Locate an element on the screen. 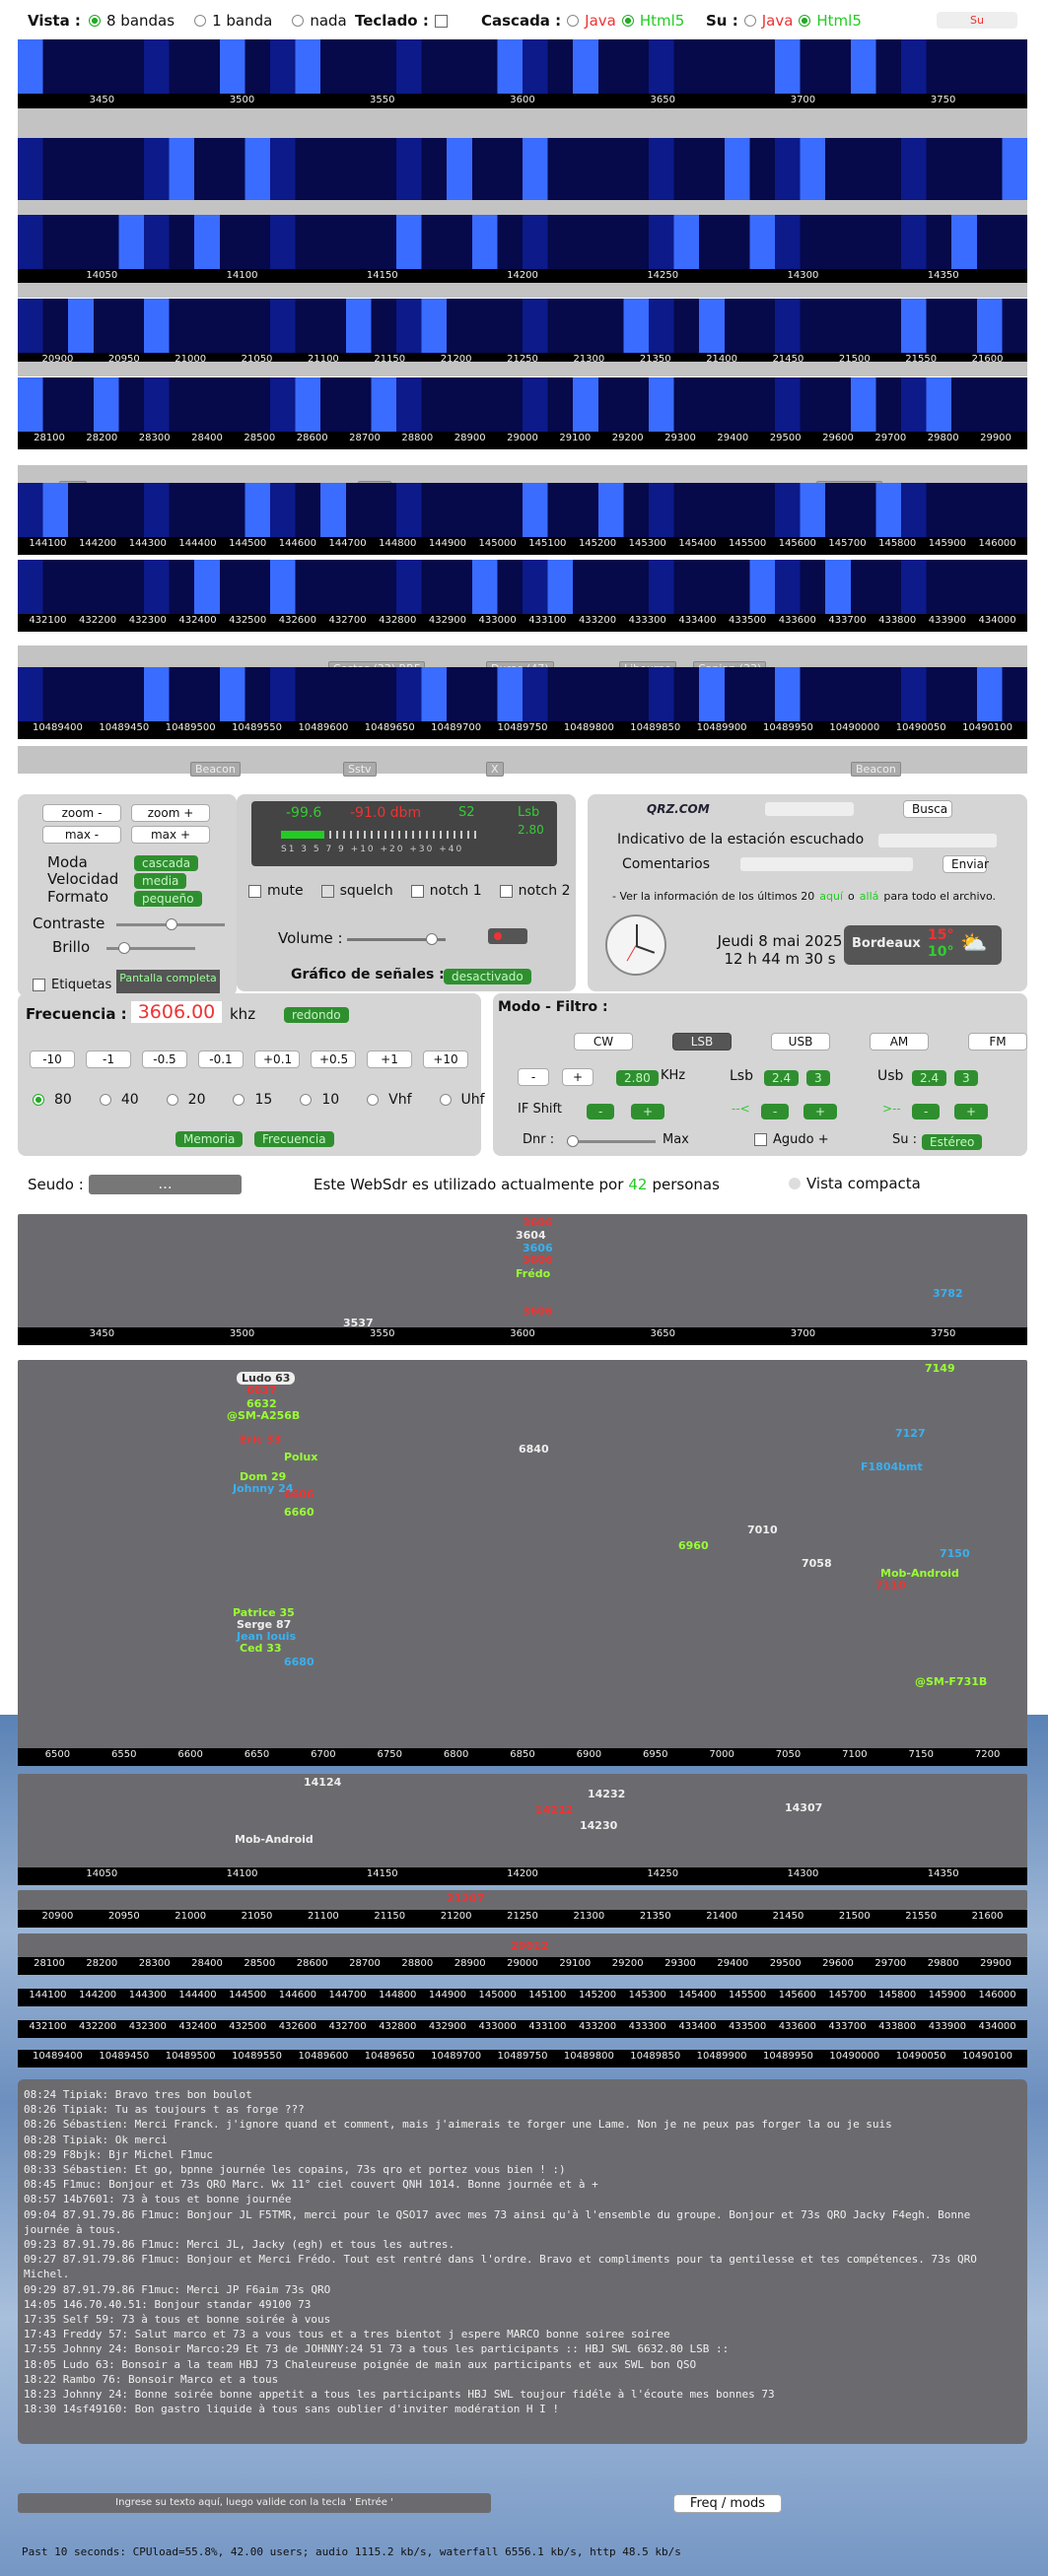  spot-callsign: Eric 33 is located at coordinates (261, 1439).